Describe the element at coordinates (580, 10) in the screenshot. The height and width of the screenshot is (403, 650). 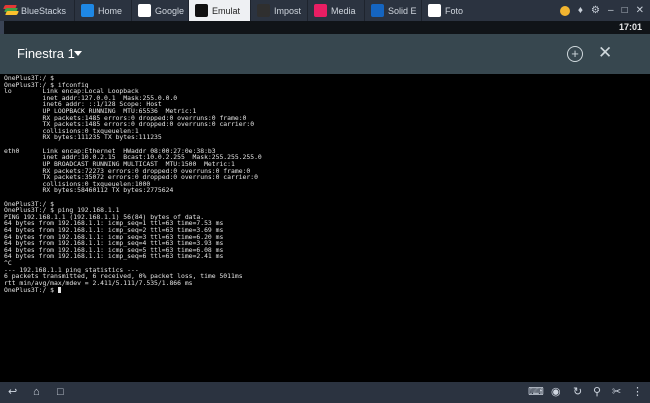
I see `notification-bell-icon: ♦` at that location.